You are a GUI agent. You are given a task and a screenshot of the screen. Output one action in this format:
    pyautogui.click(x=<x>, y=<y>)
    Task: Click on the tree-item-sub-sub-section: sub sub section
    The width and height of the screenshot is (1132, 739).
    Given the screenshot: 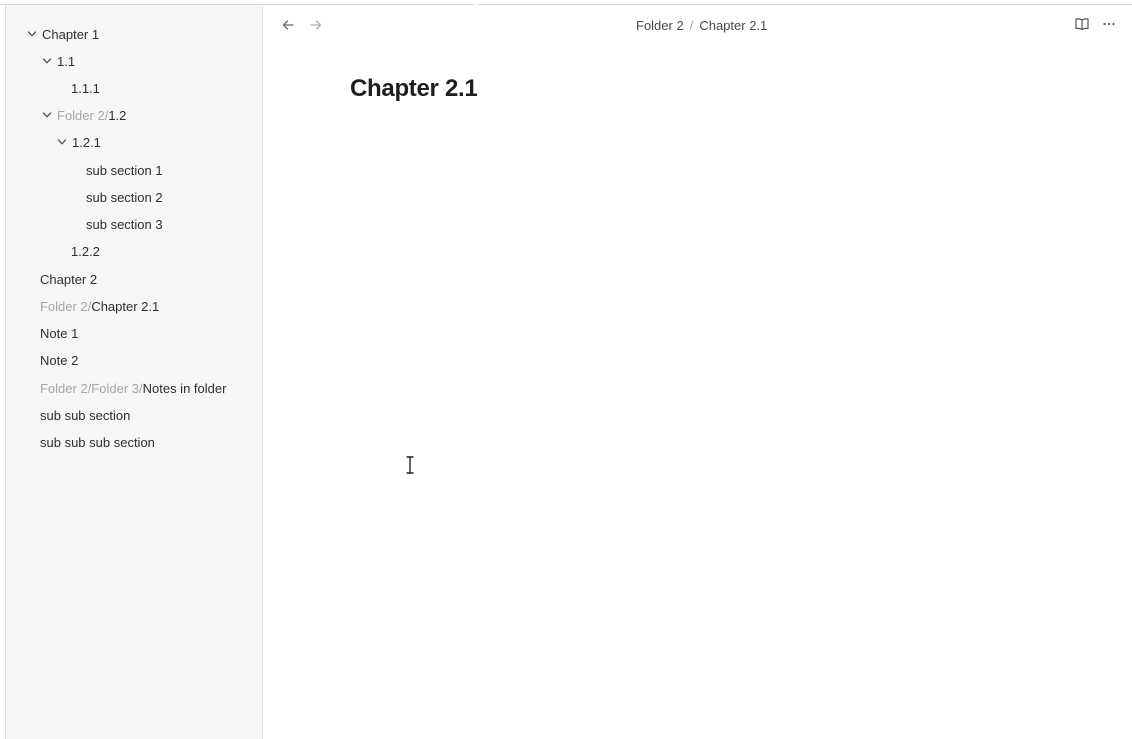 What is the action you would take?
    pyautogui.click(x=85, y=415)
    